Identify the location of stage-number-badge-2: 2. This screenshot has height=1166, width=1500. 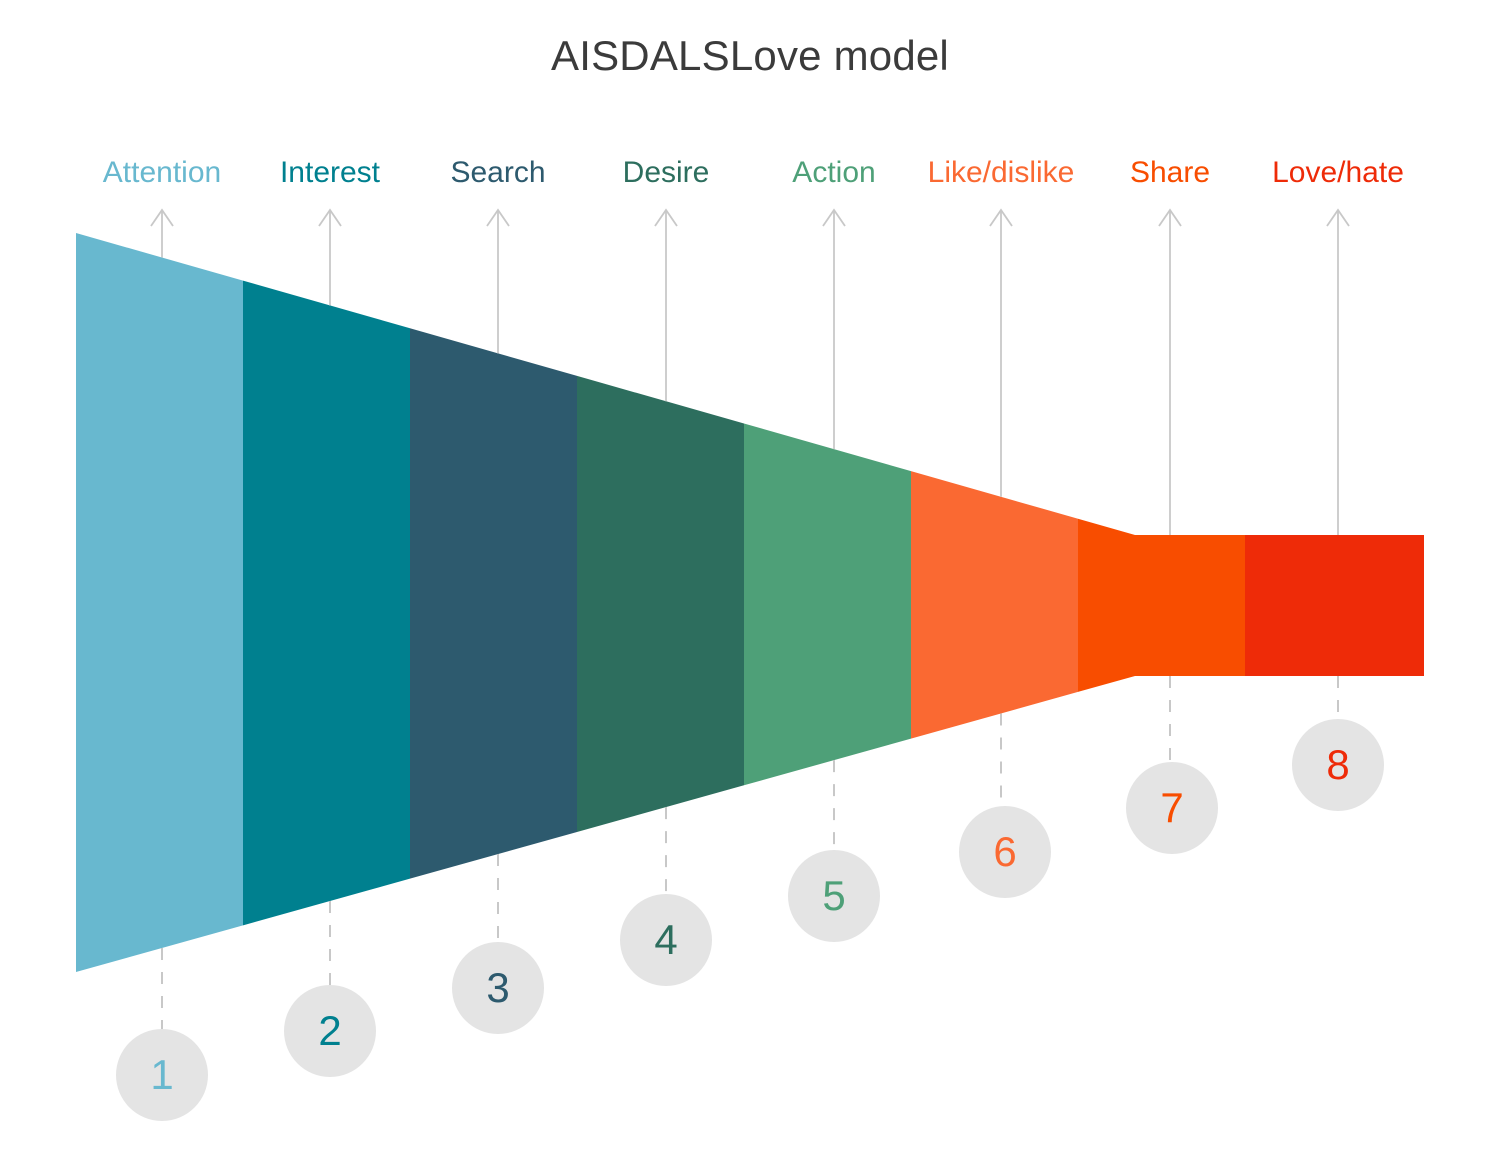
(330, 1031).